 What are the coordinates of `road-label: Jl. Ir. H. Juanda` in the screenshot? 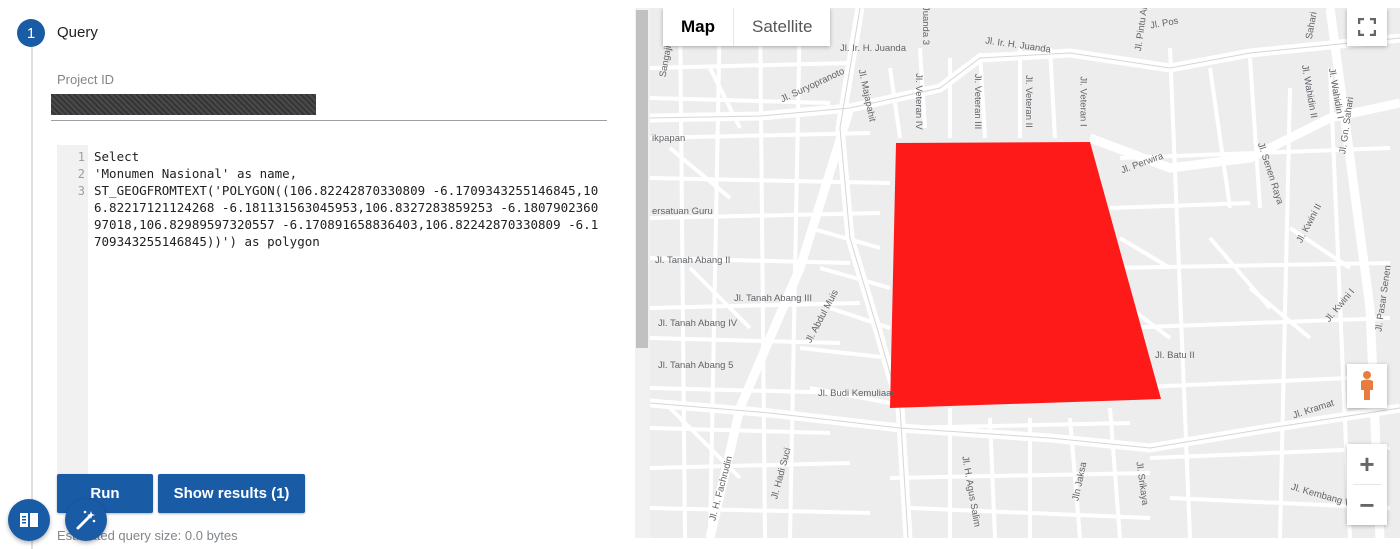 It's located at (873, 48).